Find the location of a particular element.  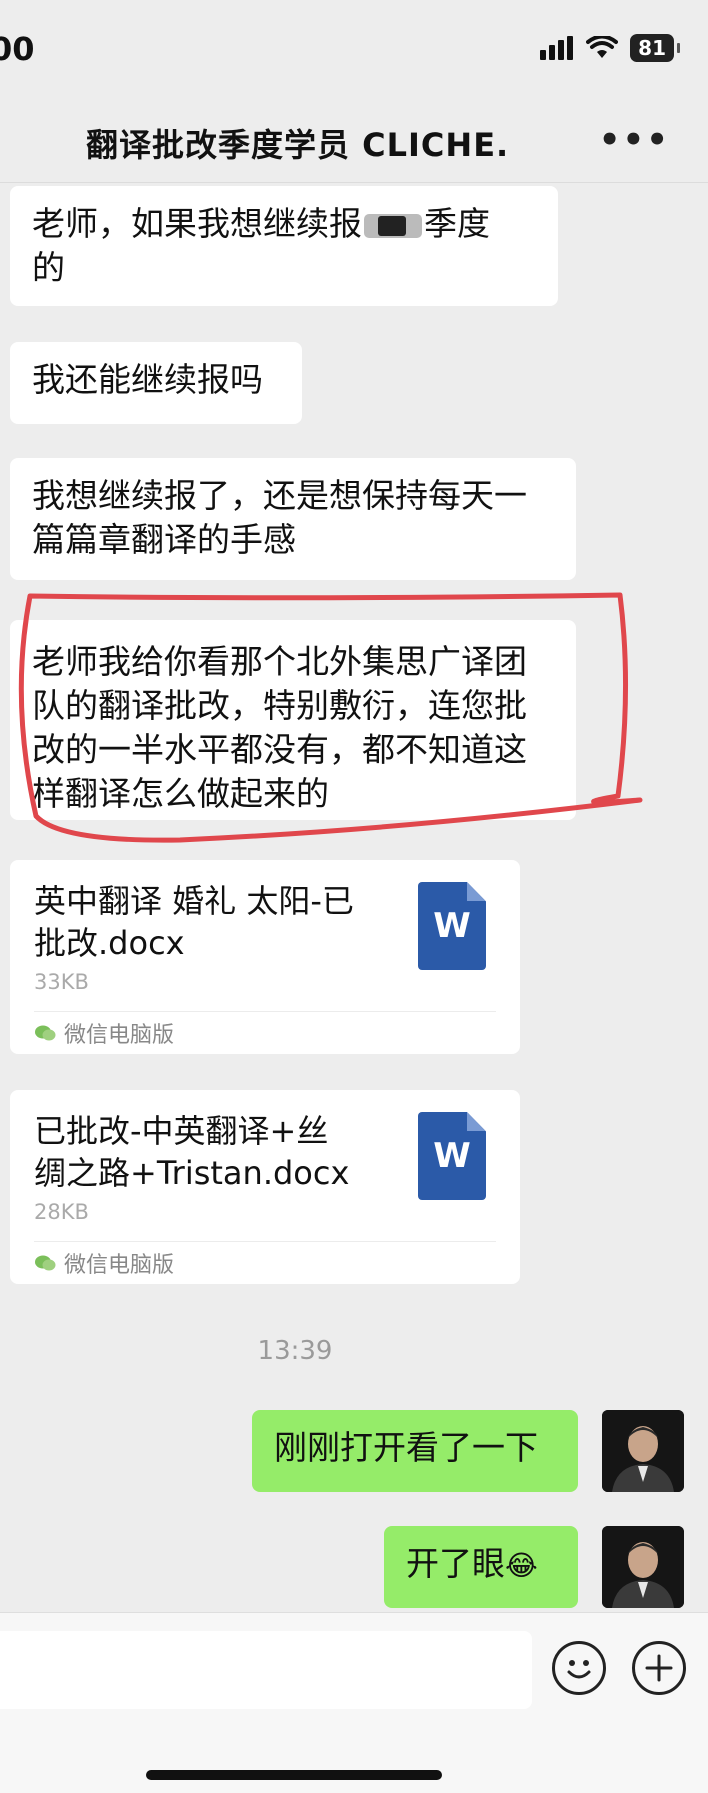

message-text: 季度 is located at coordinates (457, 223).